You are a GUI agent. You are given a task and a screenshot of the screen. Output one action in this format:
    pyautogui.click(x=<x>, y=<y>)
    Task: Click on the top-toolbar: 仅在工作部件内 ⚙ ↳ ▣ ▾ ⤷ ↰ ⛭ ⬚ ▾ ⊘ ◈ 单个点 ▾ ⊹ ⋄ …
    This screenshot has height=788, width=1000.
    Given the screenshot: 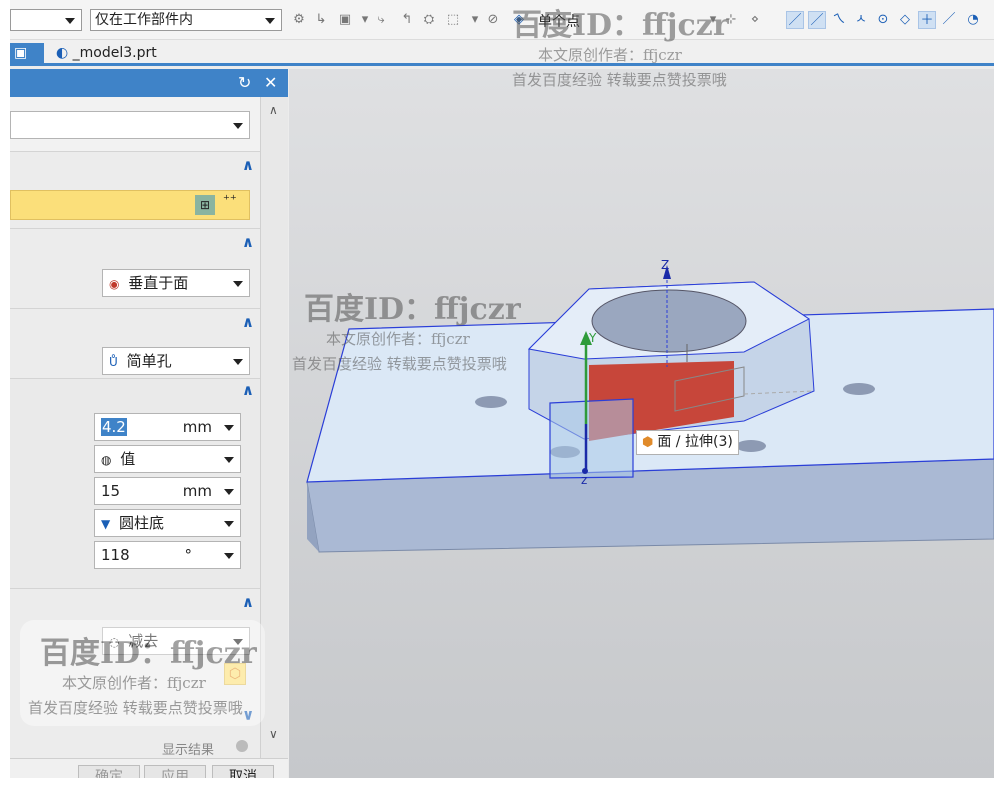 What is the action you would take?
    pyautogui.click(x=502, y=20)
    